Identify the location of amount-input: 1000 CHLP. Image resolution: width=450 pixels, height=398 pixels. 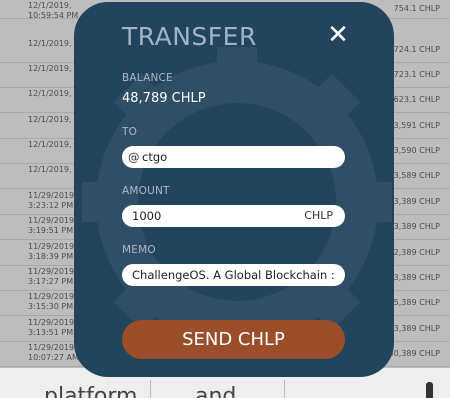
(233, 216).